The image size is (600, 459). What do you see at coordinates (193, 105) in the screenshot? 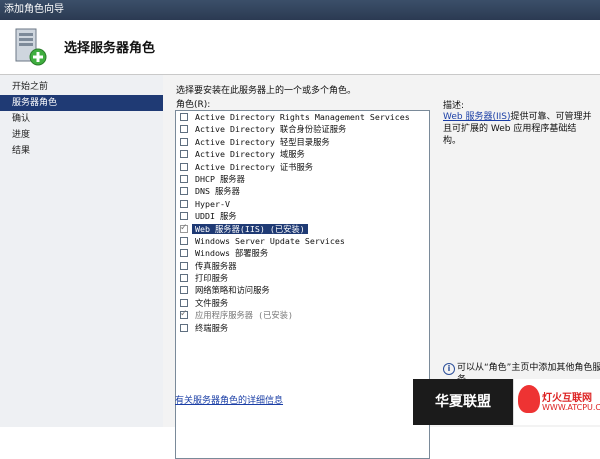
I see `roles-label: 角色(R):` at bounding box center [193, 105].